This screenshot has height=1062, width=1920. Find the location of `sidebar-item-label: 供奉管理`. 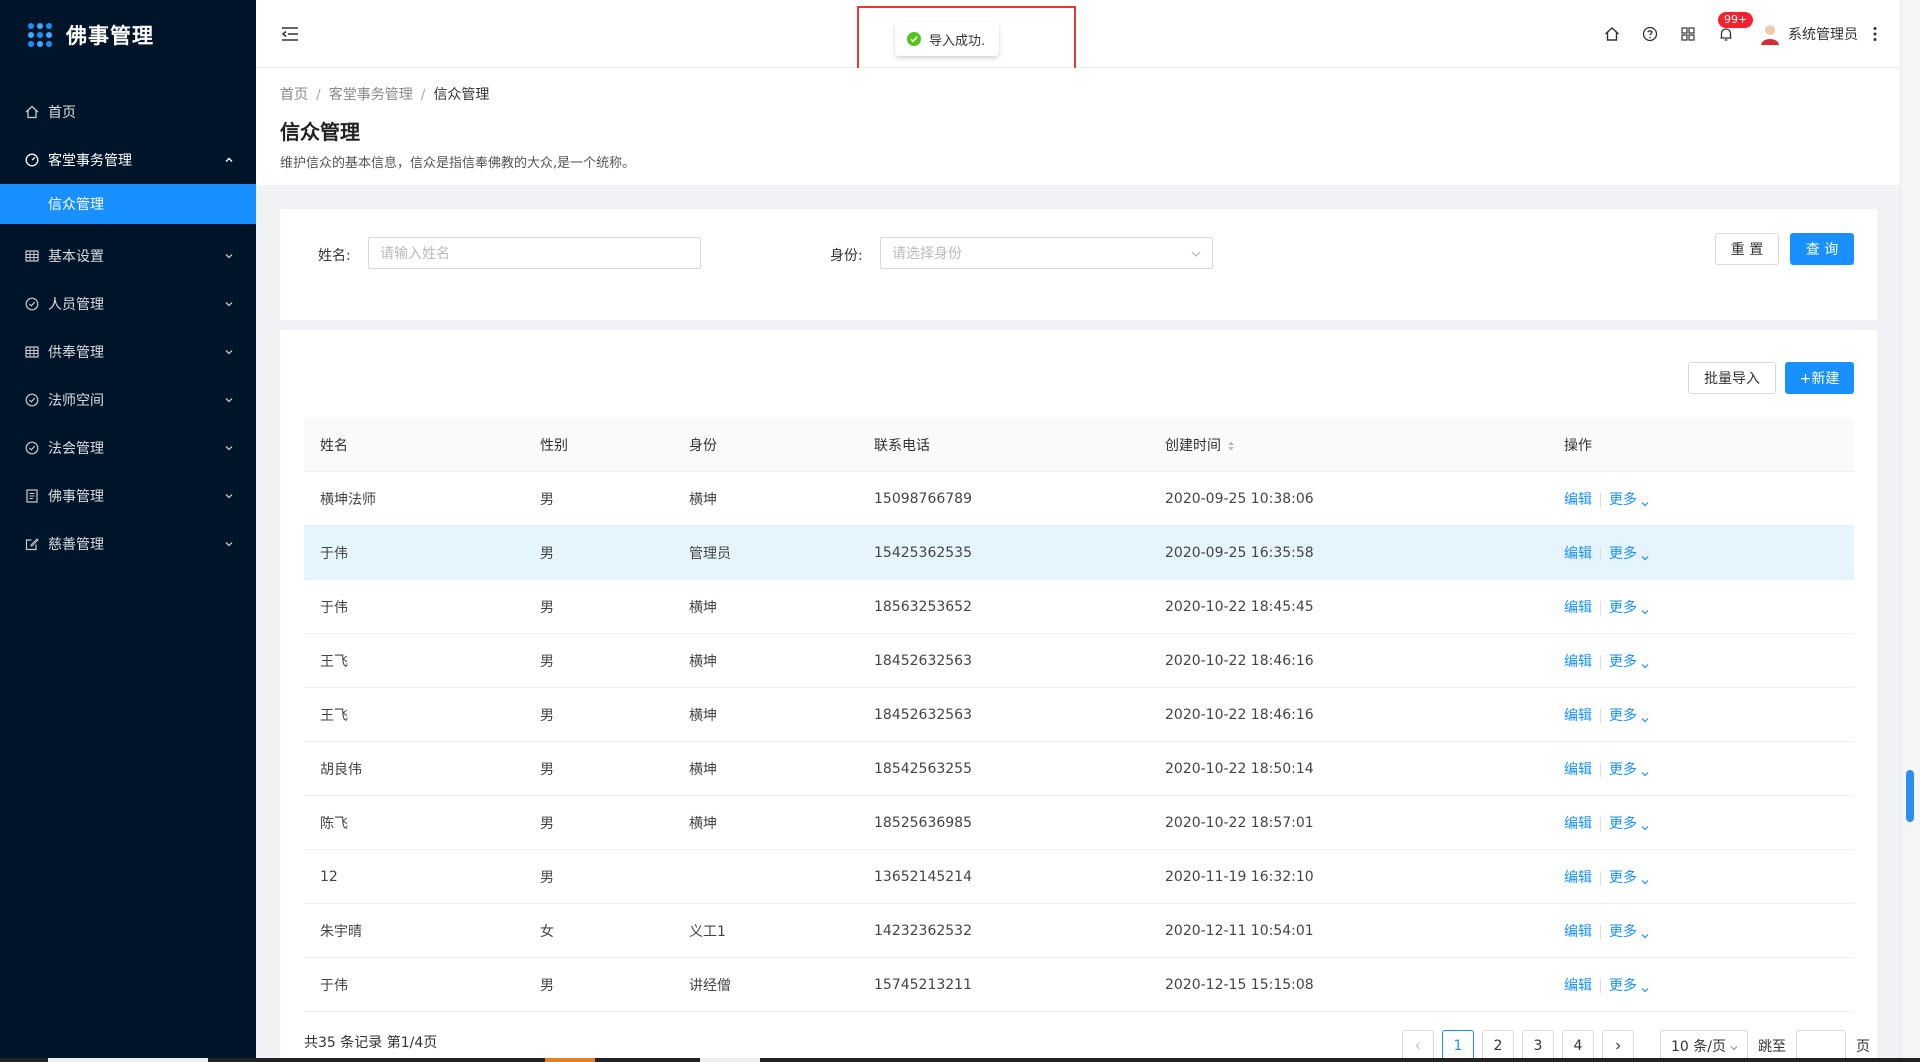

sidebar-item-label: 供奉管理 is located at coordinates (76, 353).